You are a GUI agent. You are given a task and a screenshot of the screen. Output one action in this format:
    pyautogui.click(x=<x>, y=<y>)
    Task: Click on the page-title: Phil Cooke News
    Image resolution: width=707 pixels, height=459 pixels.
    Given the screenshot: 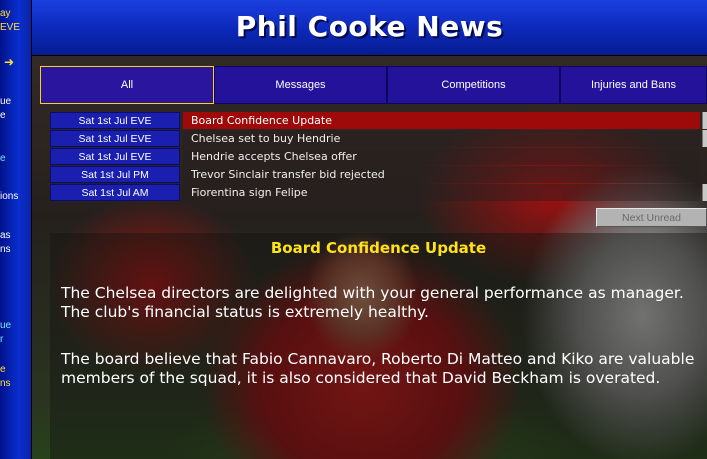 What is the action you would take?
    pyautogui.click(x=369, y=26)
    